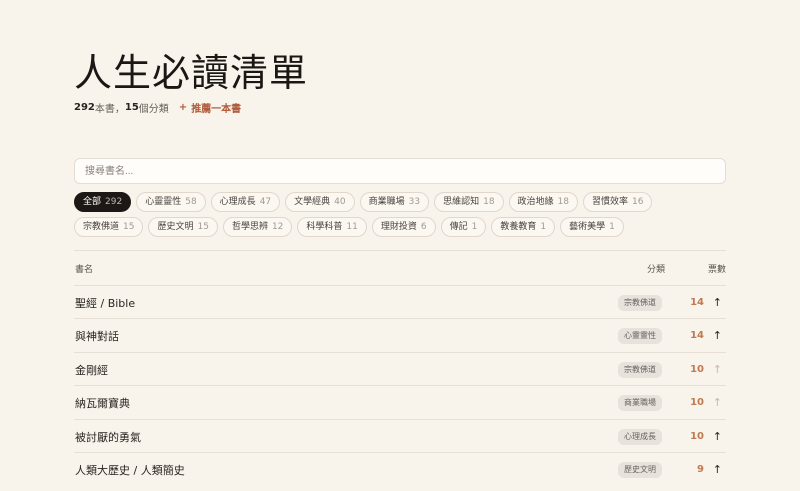 The image size is (800, 491). What do you see at coordinates (183, 107) in the screenshot?
I see `plus-icon: +` at bounding box center [183, 107].